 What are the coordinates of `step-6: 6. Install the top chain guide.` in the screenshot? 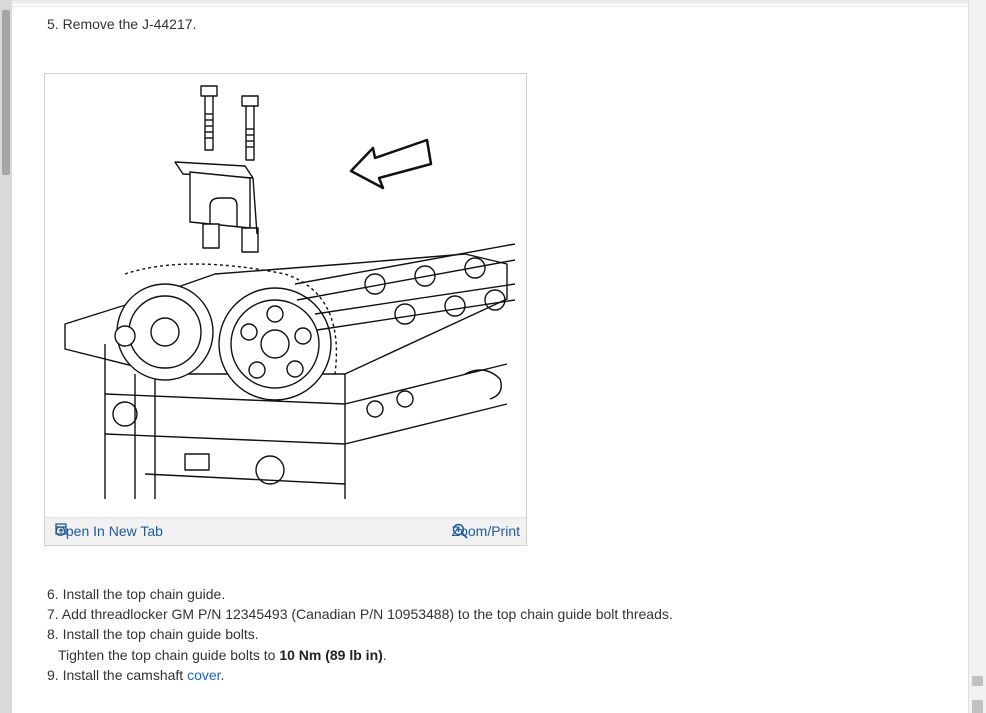 It's located at (136, 594).